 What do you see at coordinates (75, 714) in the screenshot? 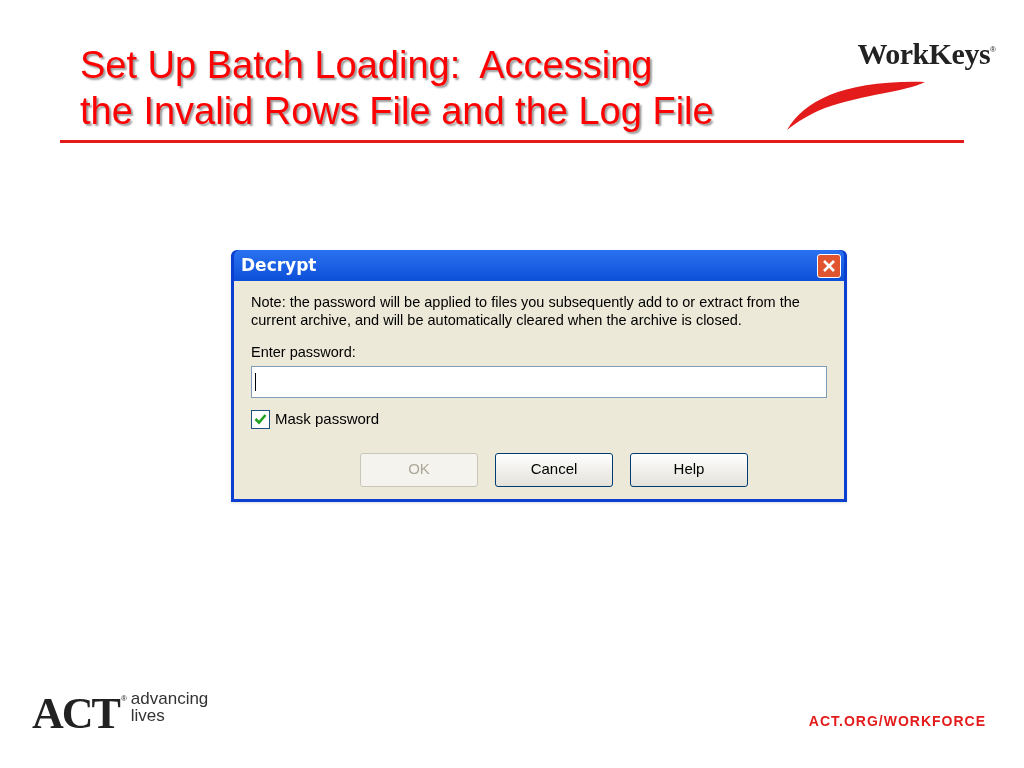
I see `act-logo-text: ACT` at bounding box center [75, 714].